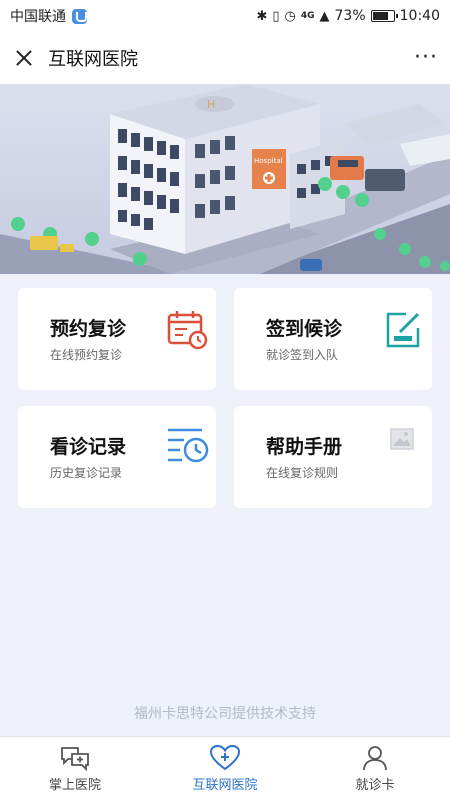 The image size is (450, 800). I want to click on heart-plus-icon, so click(225, 757).